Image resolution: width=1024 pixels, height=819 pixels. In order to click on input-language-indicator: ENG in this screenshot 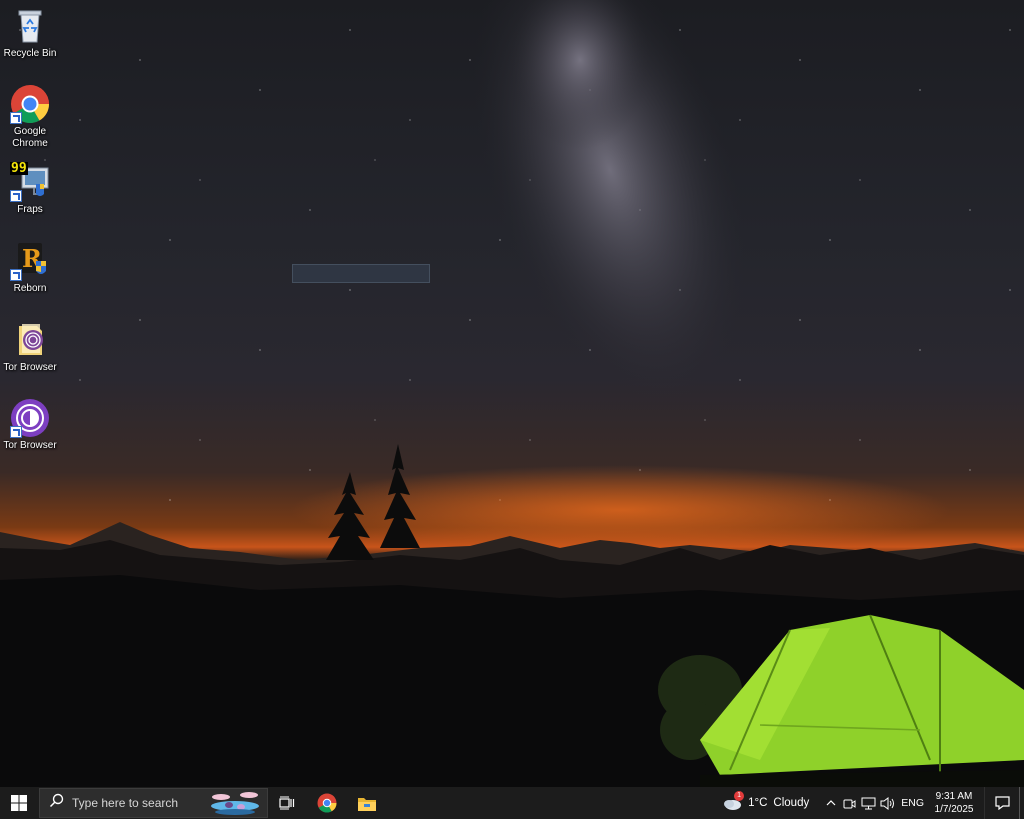, I will do `click(912, 803)`.